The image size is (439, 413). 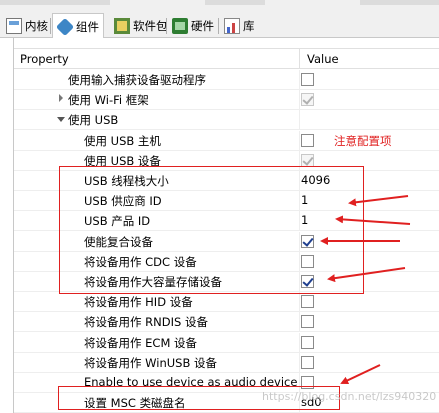 I want to click on expand-closed-icon, so click(x=61, y=98).